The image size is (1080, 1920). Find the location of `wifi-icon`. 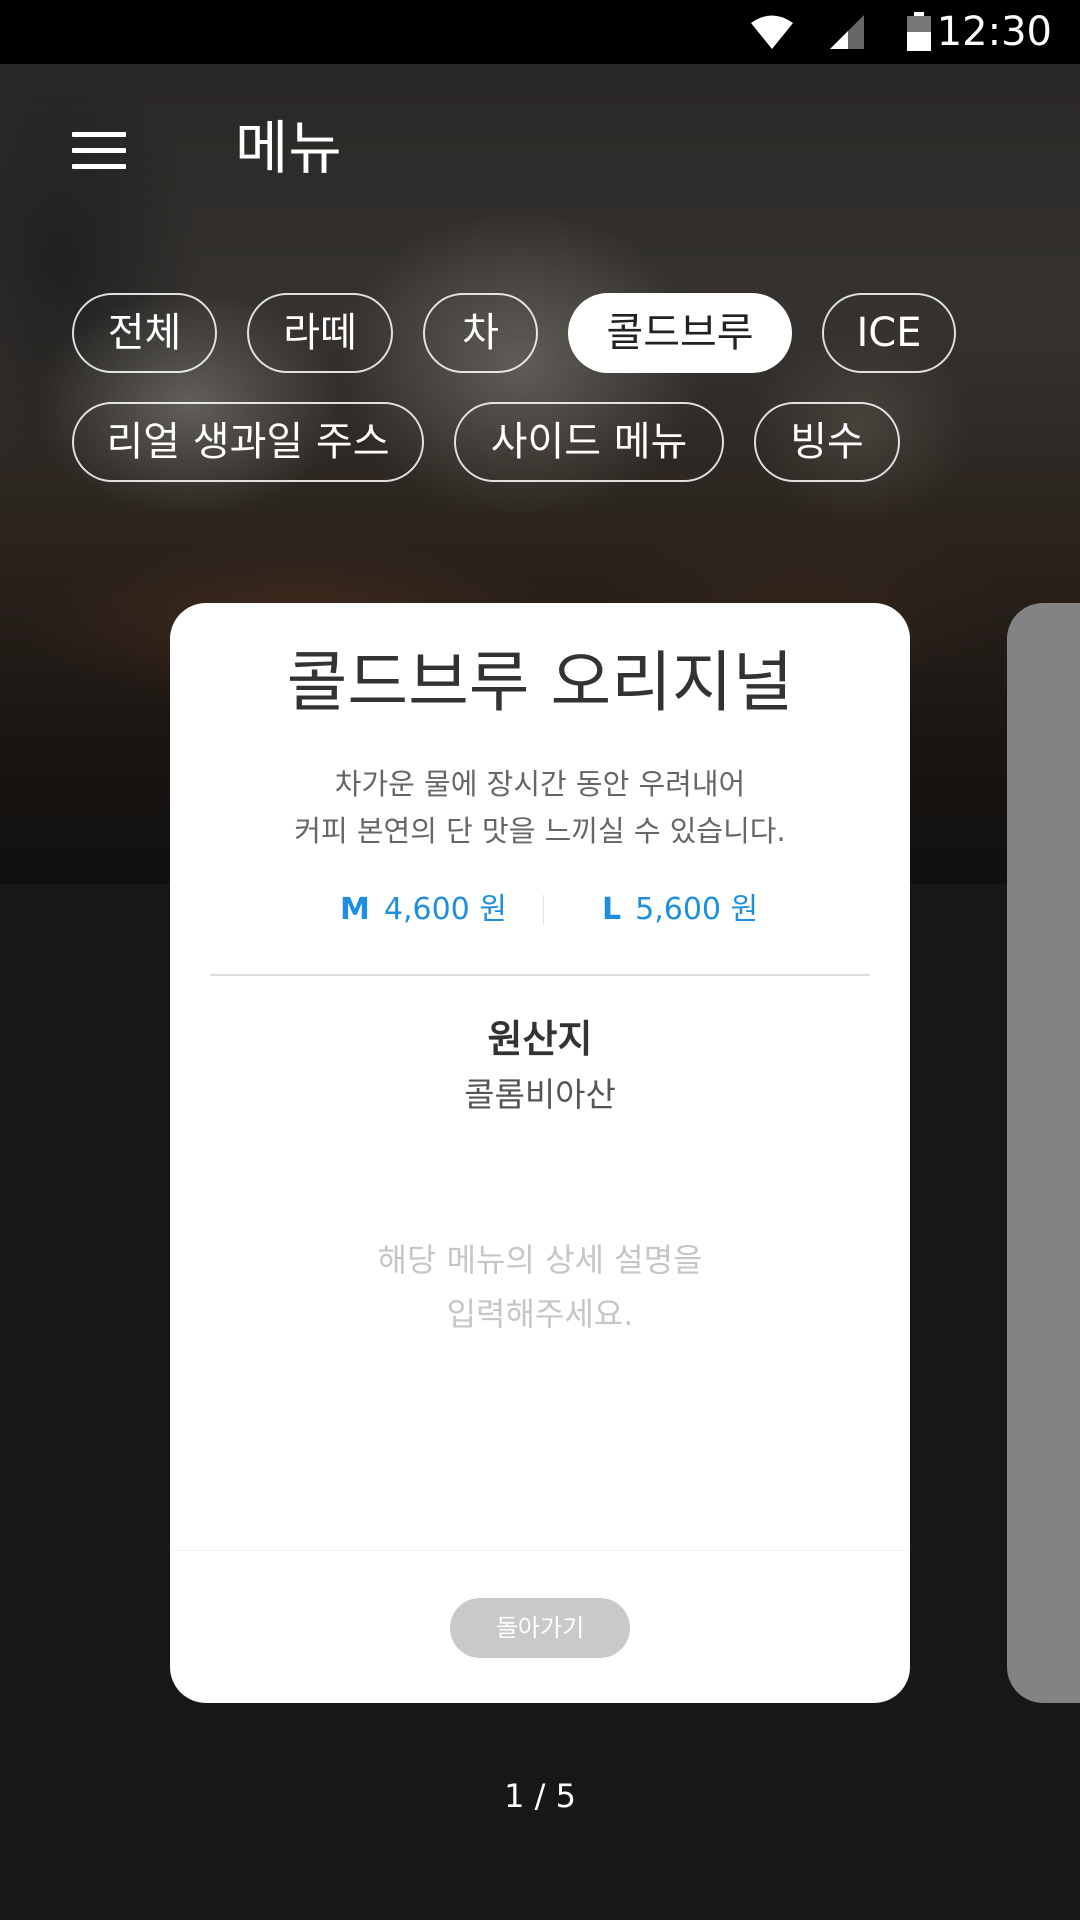

wifi-icon is located at coordinates (772, 32).